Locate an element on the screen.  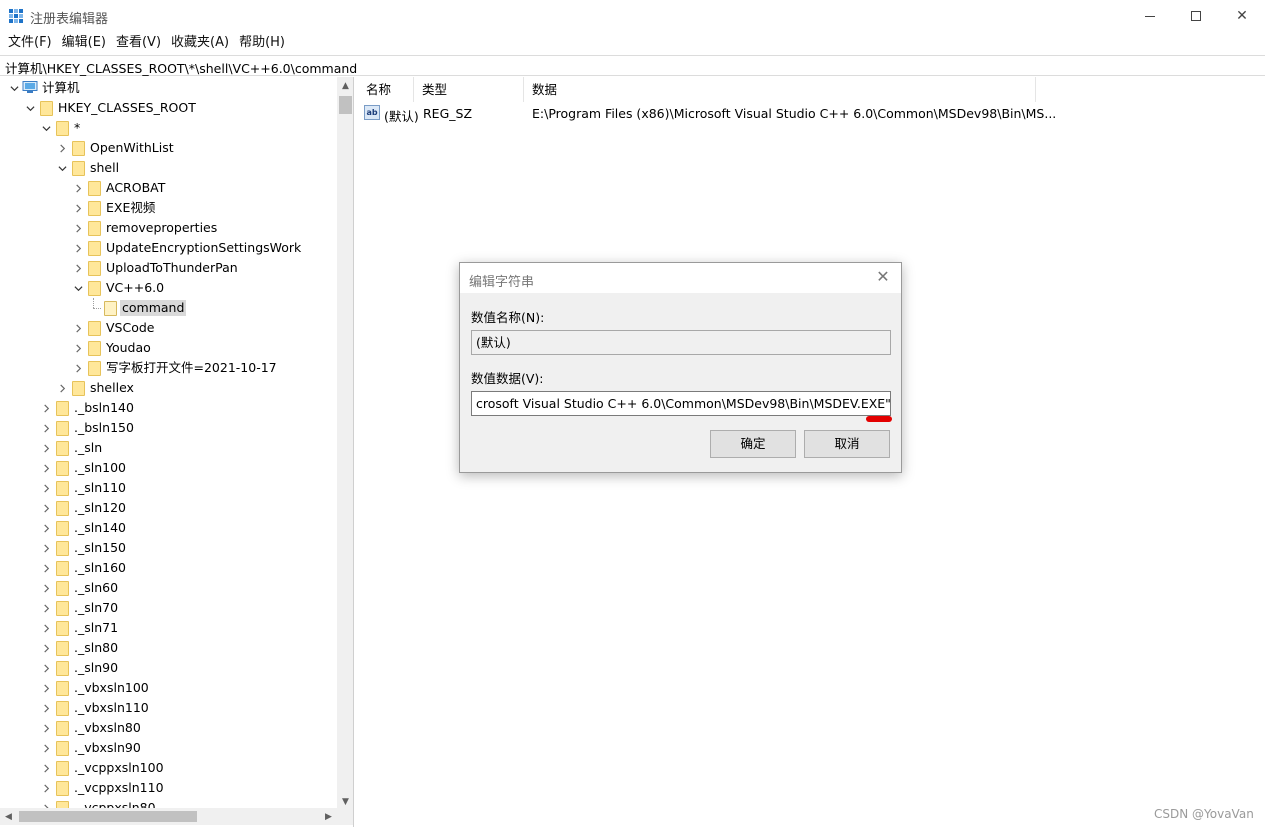
tree-item: ._sln60 is located at coordinates (168, 588).